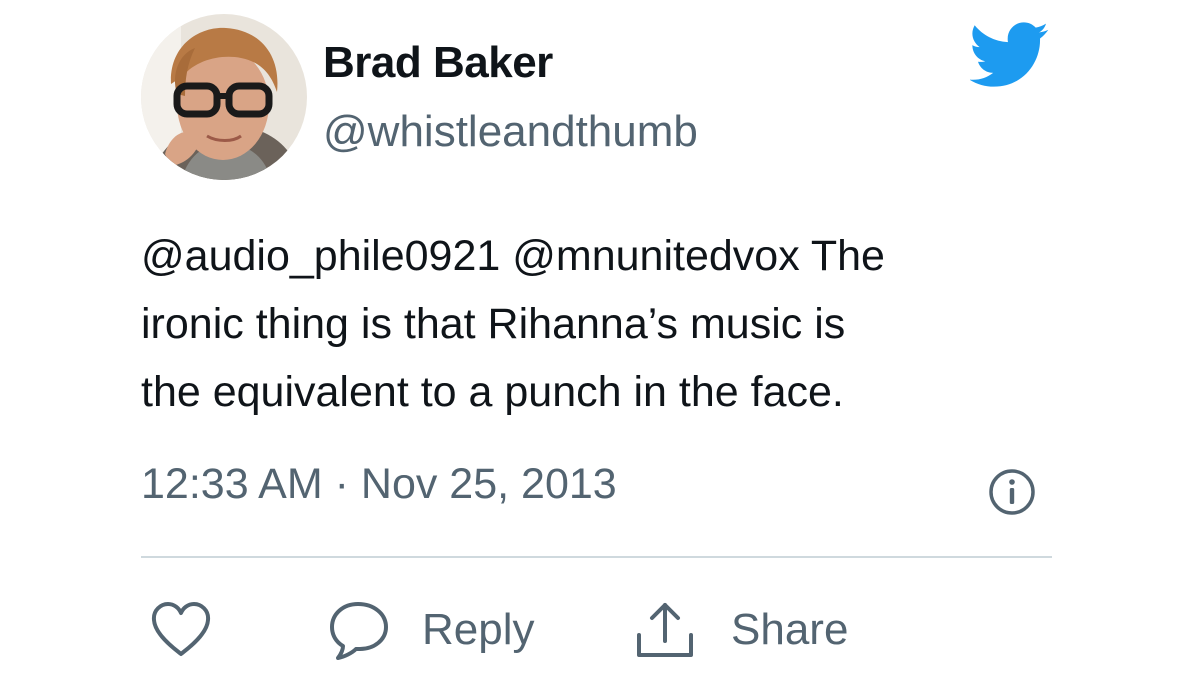 Image resolution: width=1200 pixels, height=675 pixels. Describe the element at coordinates (513, 256) in the screenshot. I see `tweet-text-line: @audio_phile0921 @mnunitedvox The` at that location.